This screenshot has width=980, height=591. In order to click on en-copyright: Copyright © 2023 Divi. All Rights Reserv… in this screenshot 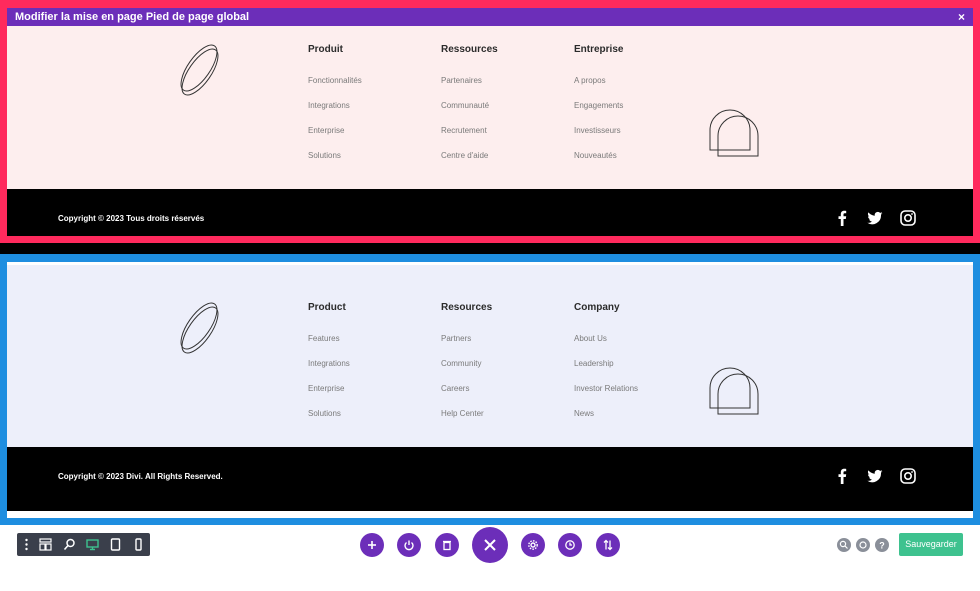, I will do `click(140, 476)`.